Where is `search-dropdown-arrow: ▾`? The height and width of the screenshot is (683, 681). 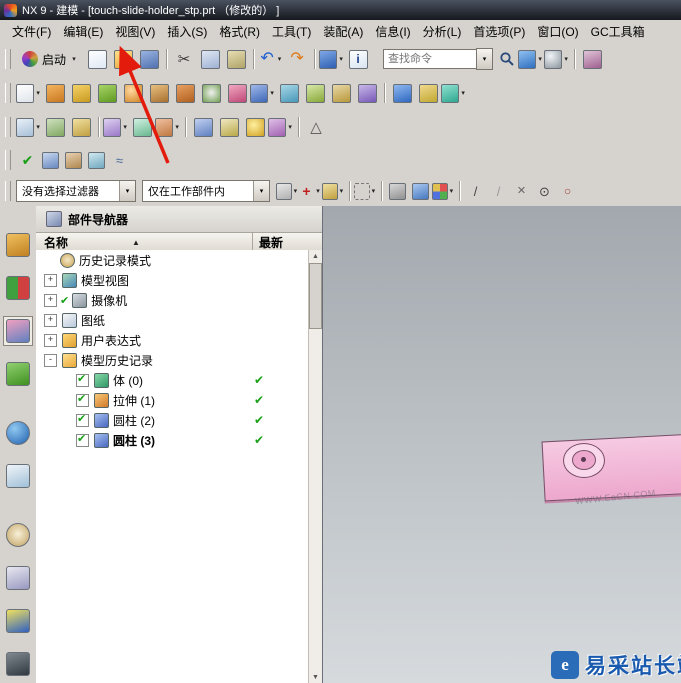
search-dropdown-arrow: ▾ is located at coordinates (485, 59).